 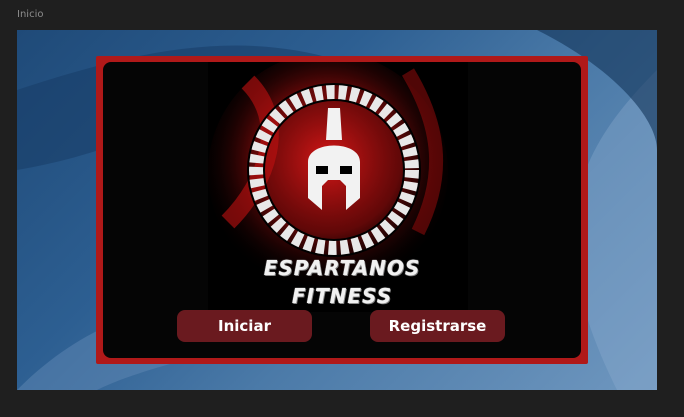 I want to click on brand-name-line2: FITNESS, so click(x=342, y=296).